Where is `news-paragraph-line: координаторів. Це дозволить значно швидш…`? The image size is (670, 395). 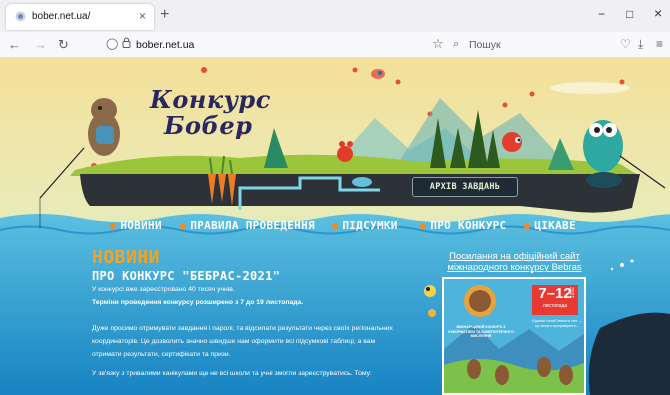 news-paragraph-line: координаторів. Це дозволить значно швидш… is located at coordinates (234, 341).